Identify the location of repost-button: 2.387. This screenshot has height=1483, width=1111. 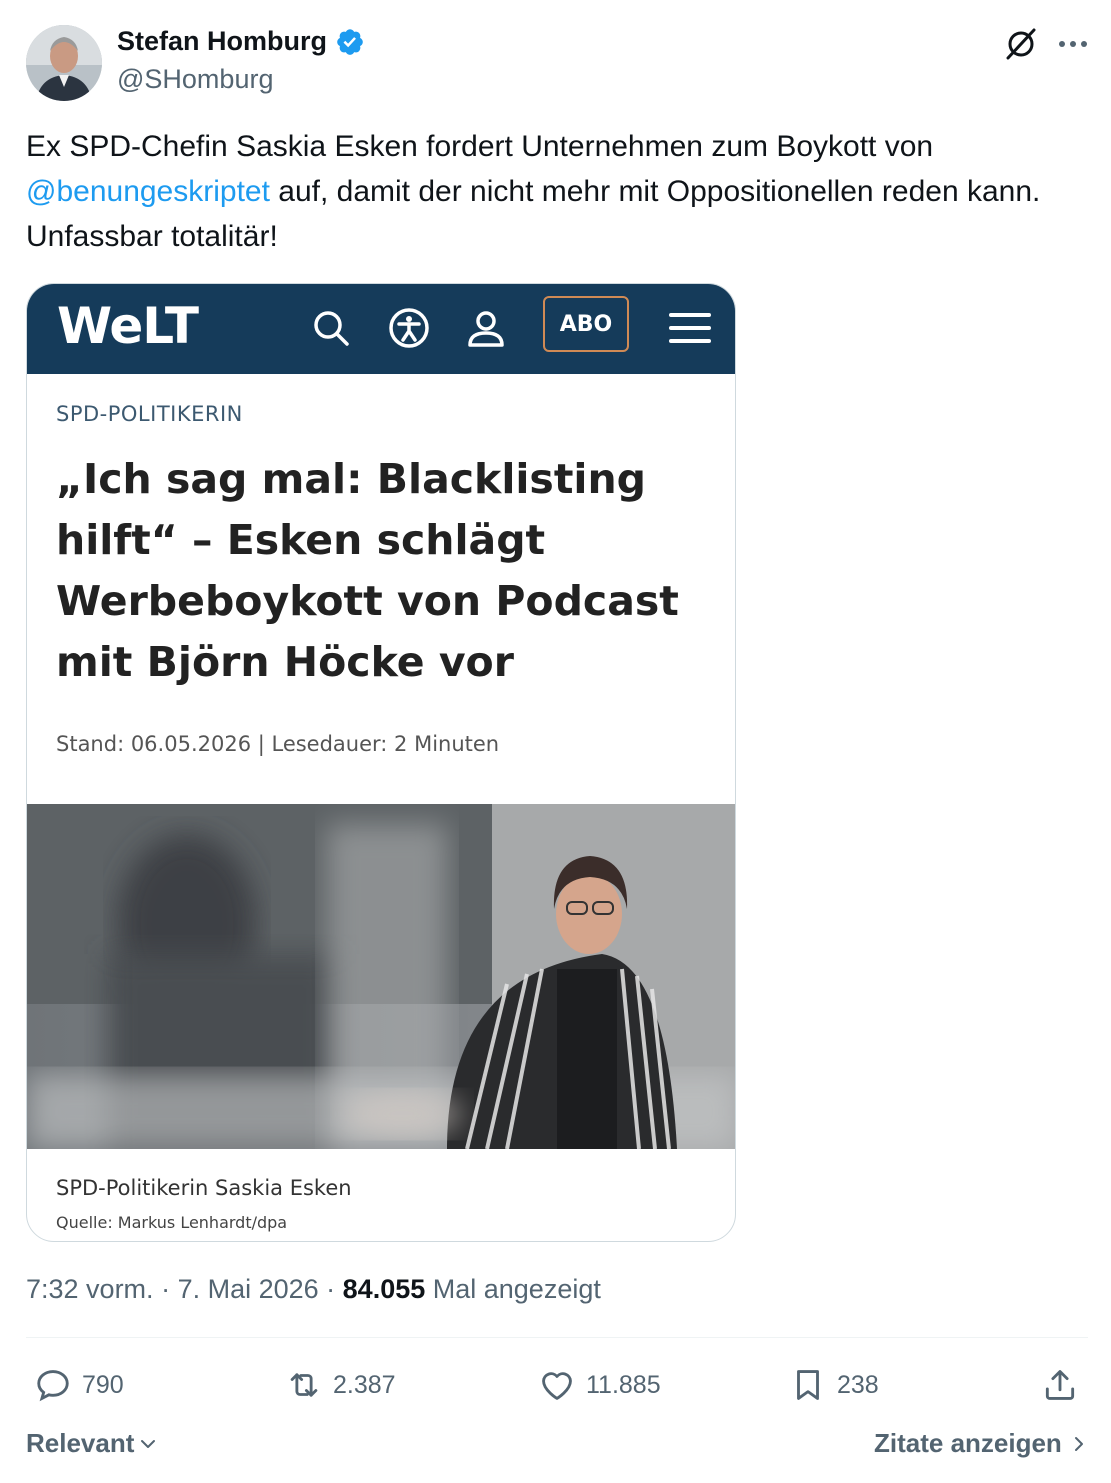
(340, 1385).